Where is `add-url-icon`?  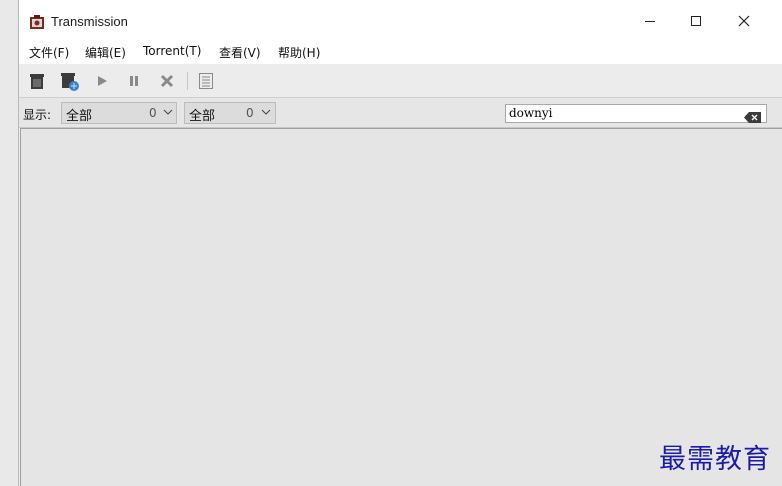
add-url-icon is located at coordinates (70, 82).